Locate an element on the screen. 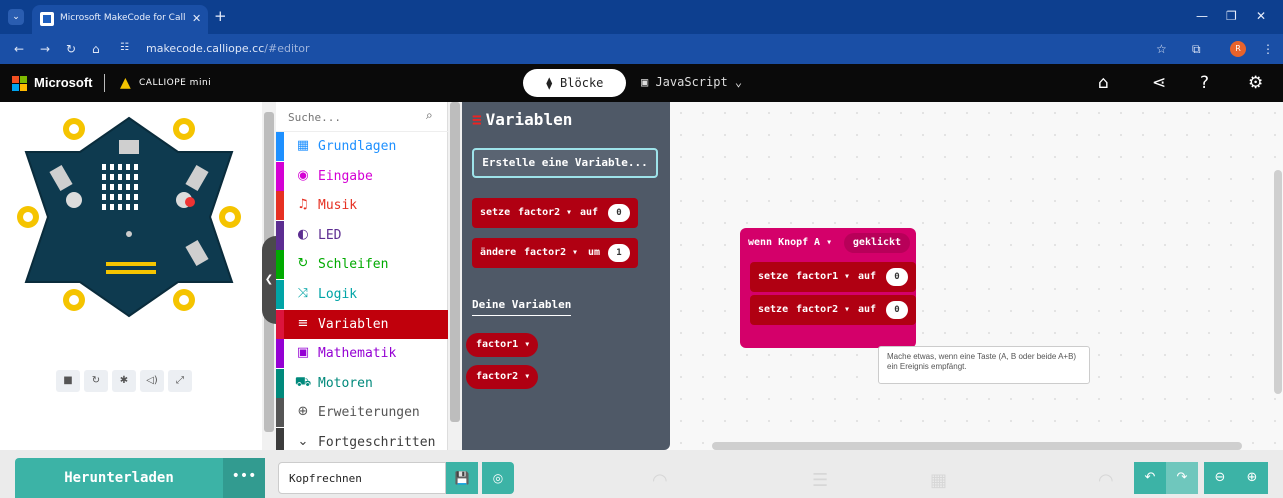 The image size is (1283, 498). microsoft-logo-icon is located at coordinates (20, 84).